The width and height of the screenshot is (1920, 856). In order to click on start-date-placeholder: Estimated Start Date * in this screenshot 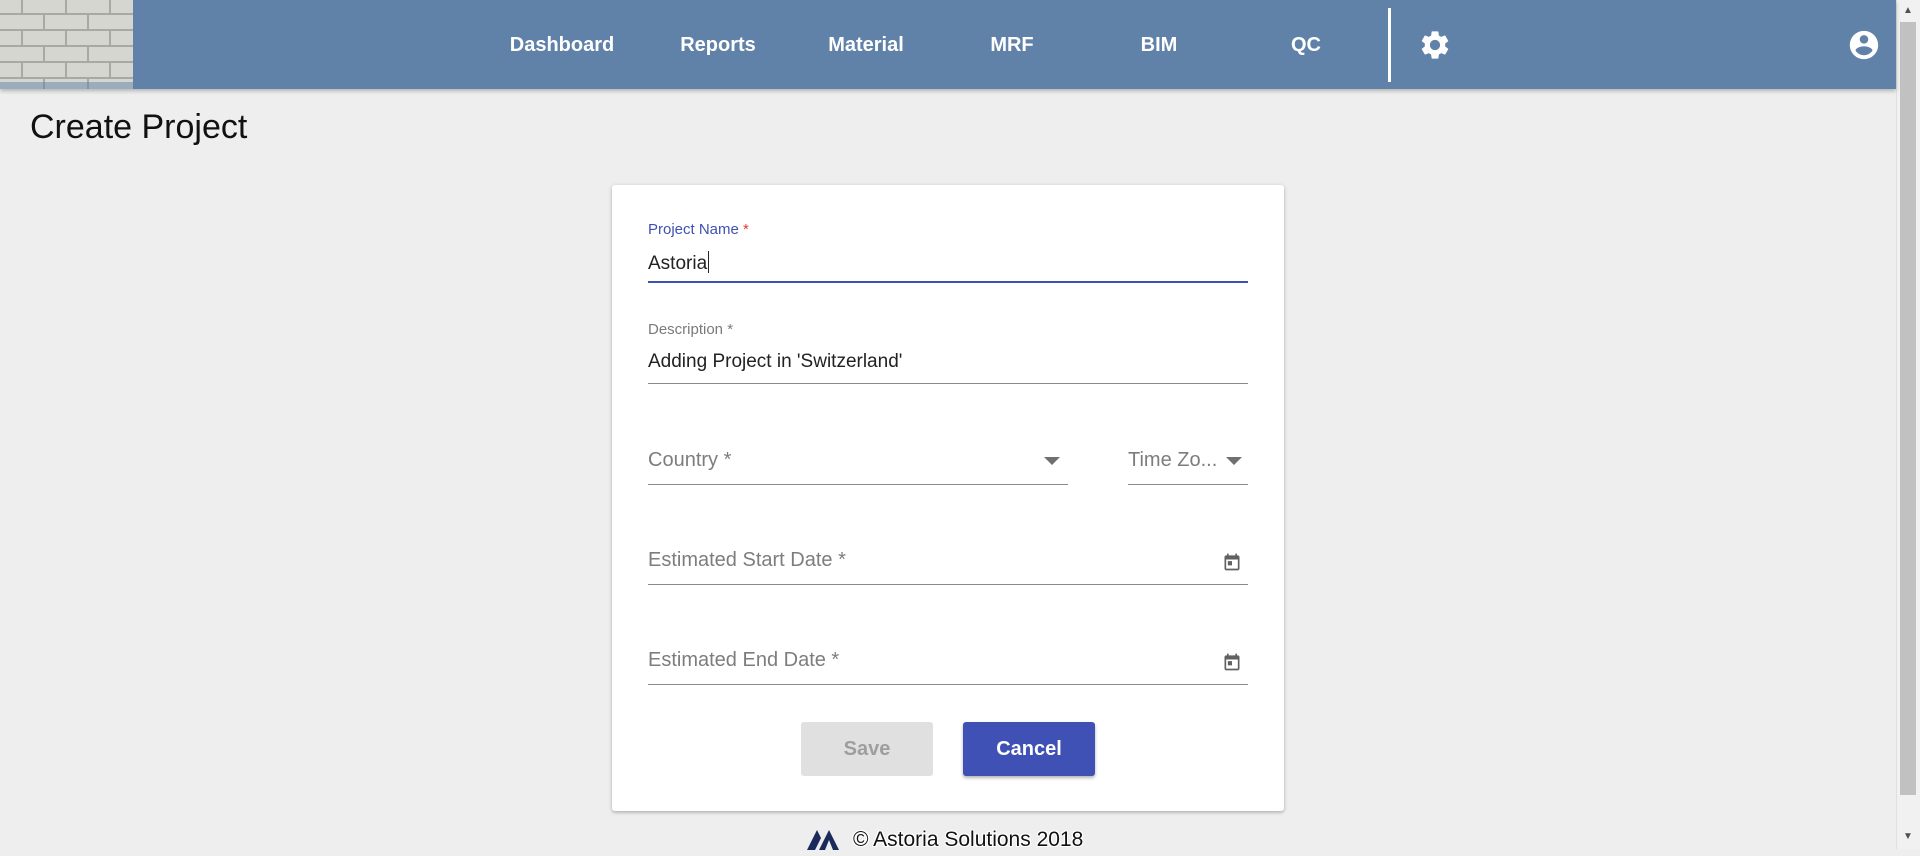, I will do `click(747, 560)`.